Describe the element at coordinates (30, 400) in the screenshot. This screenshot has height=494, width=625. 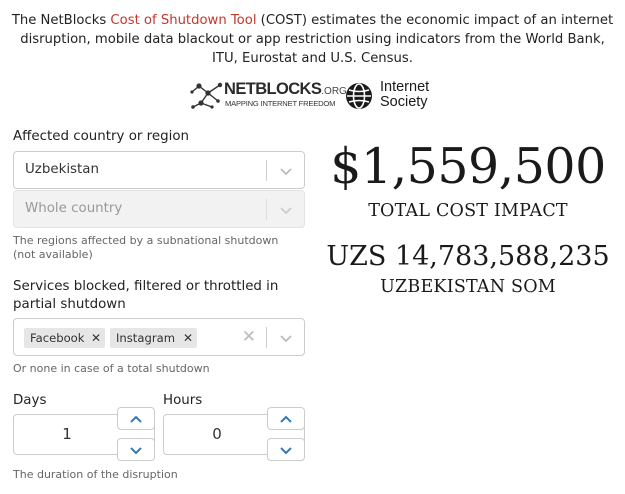
I see `days-label: Days` at that location.